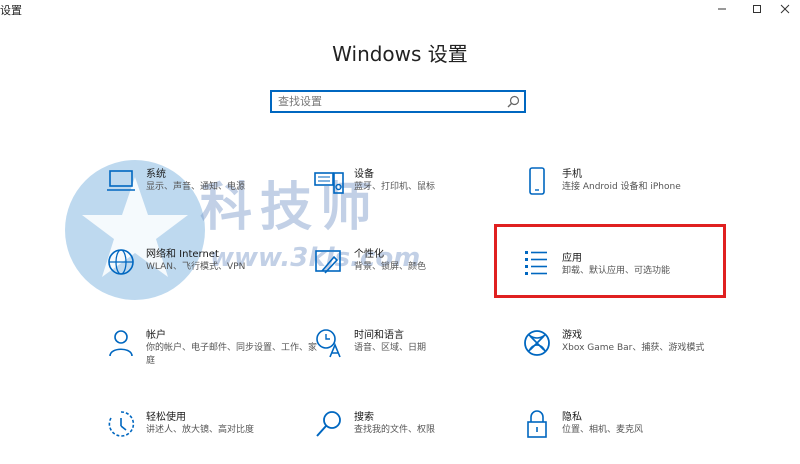 Image resolution: width=800 pixels, height=464 pixels. I want to click on tile-system: 系统 显示、声音、通知、电源, so click(204, 193).